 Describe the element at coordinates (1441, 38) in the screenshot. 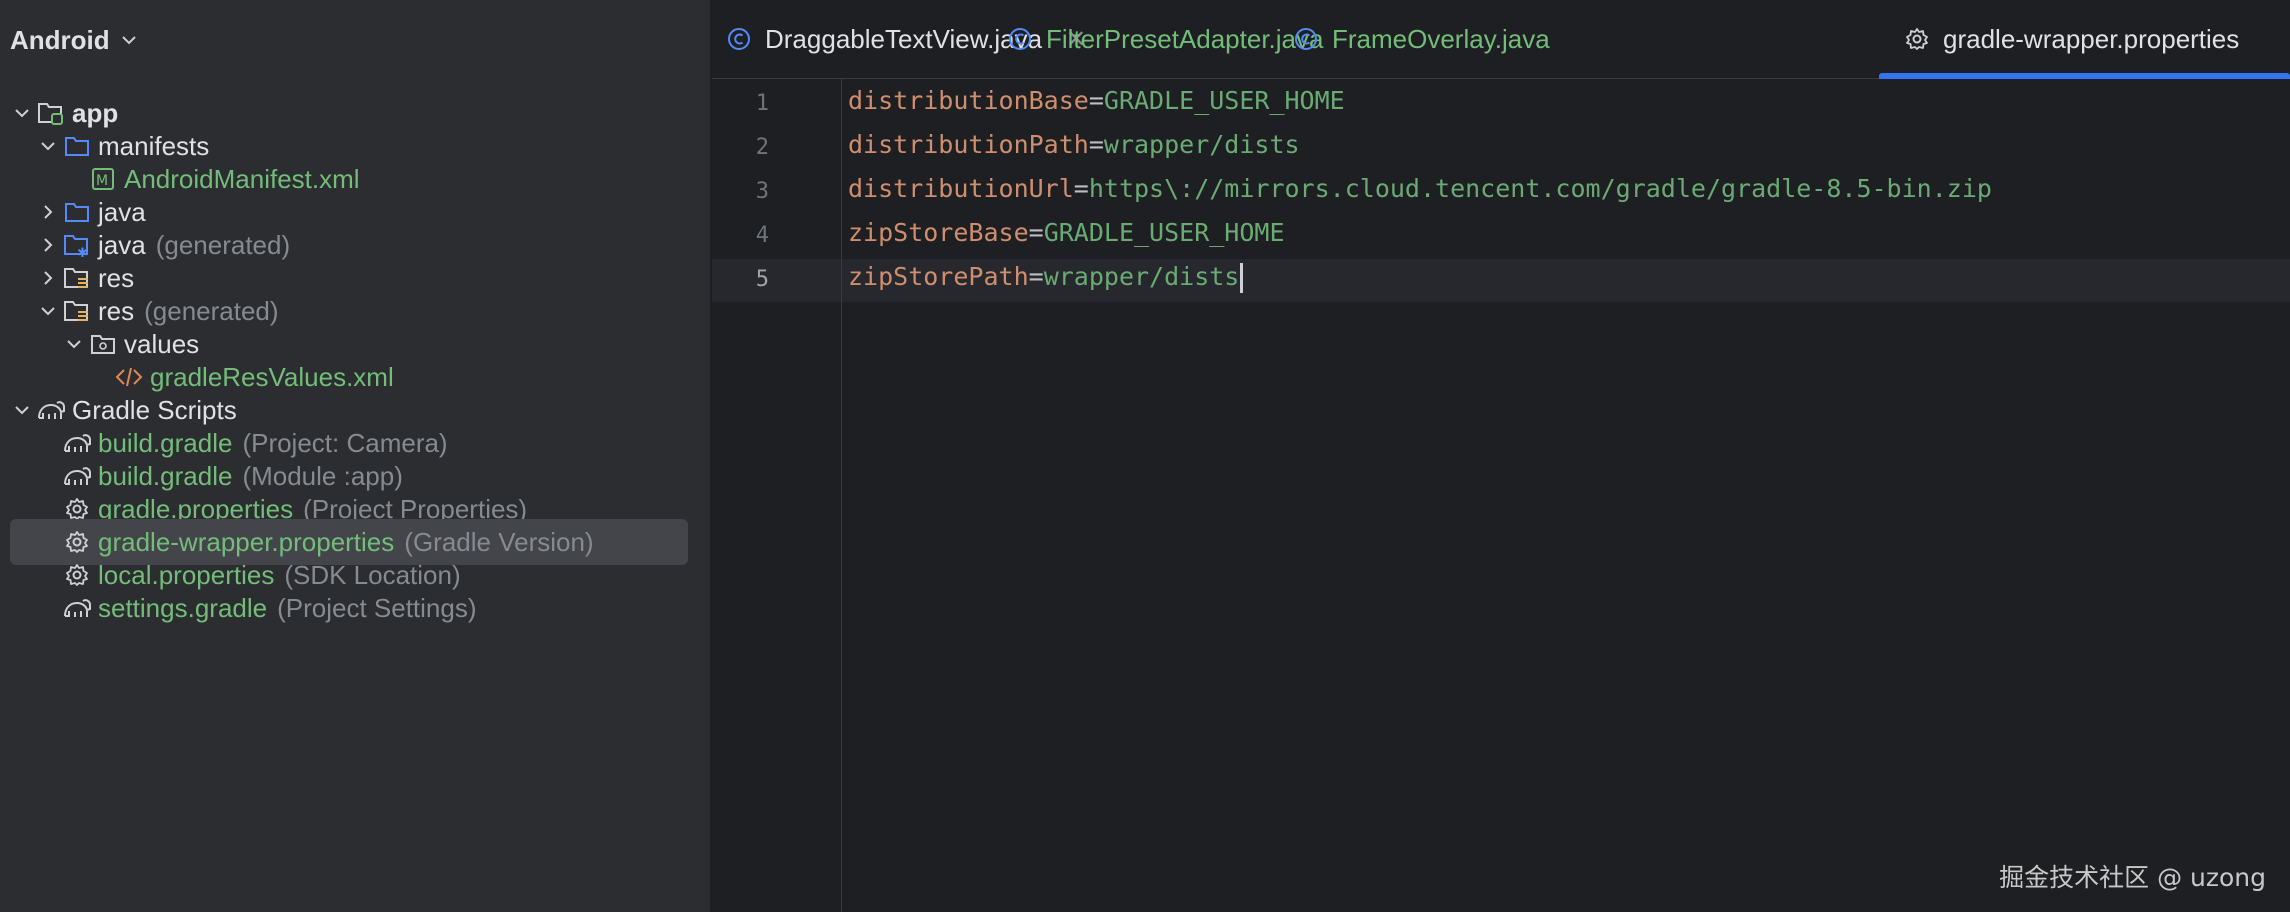

I see `editor-tab-label: FrameOverlay.java` at that location.